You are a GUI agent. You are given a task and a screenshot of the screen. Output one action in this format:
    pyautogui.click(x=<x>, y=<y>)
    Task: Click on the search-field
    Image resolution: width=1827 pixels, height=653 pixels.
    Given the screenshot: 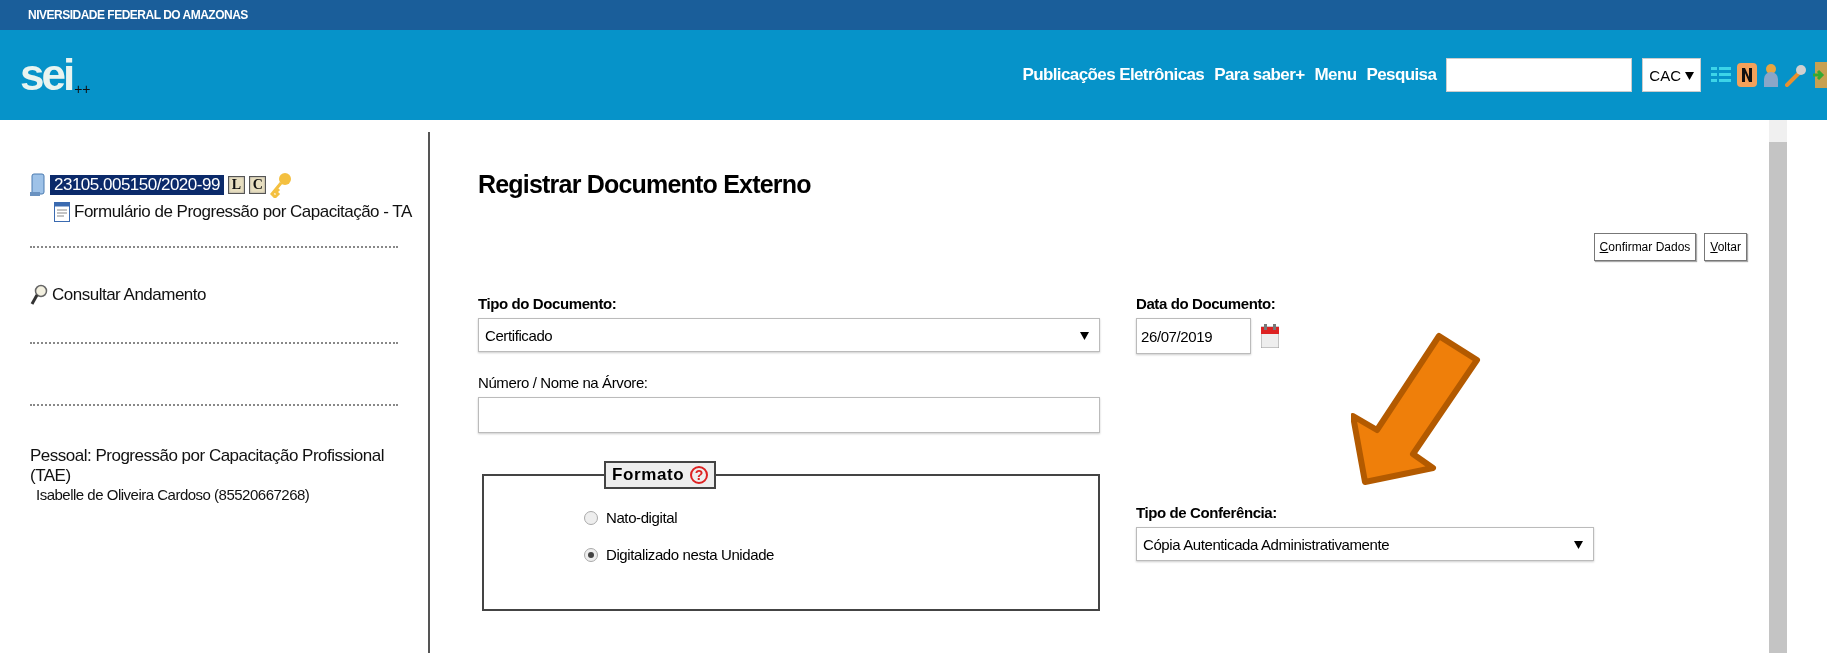 What is the action you would take?
    pyautogui.click(x=1539, y=75)
    